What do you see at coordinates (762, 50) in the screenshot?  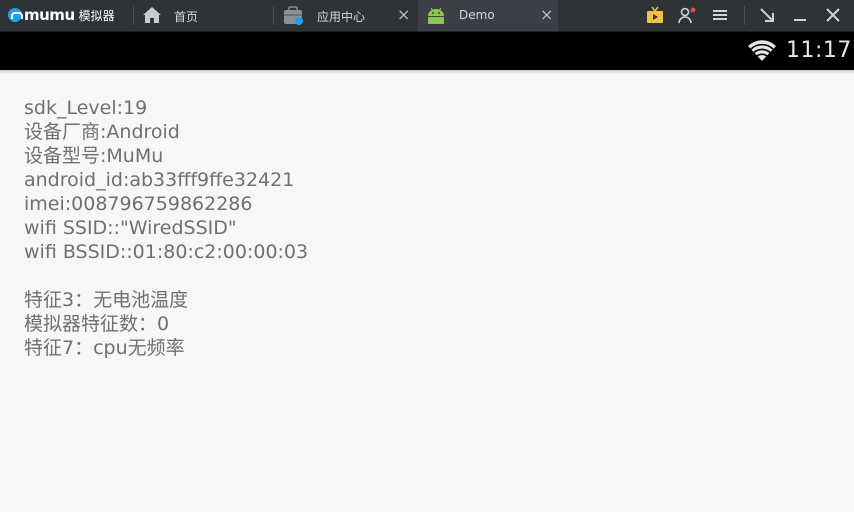 I see `wifi-icon` at bounding box center [762, 50].